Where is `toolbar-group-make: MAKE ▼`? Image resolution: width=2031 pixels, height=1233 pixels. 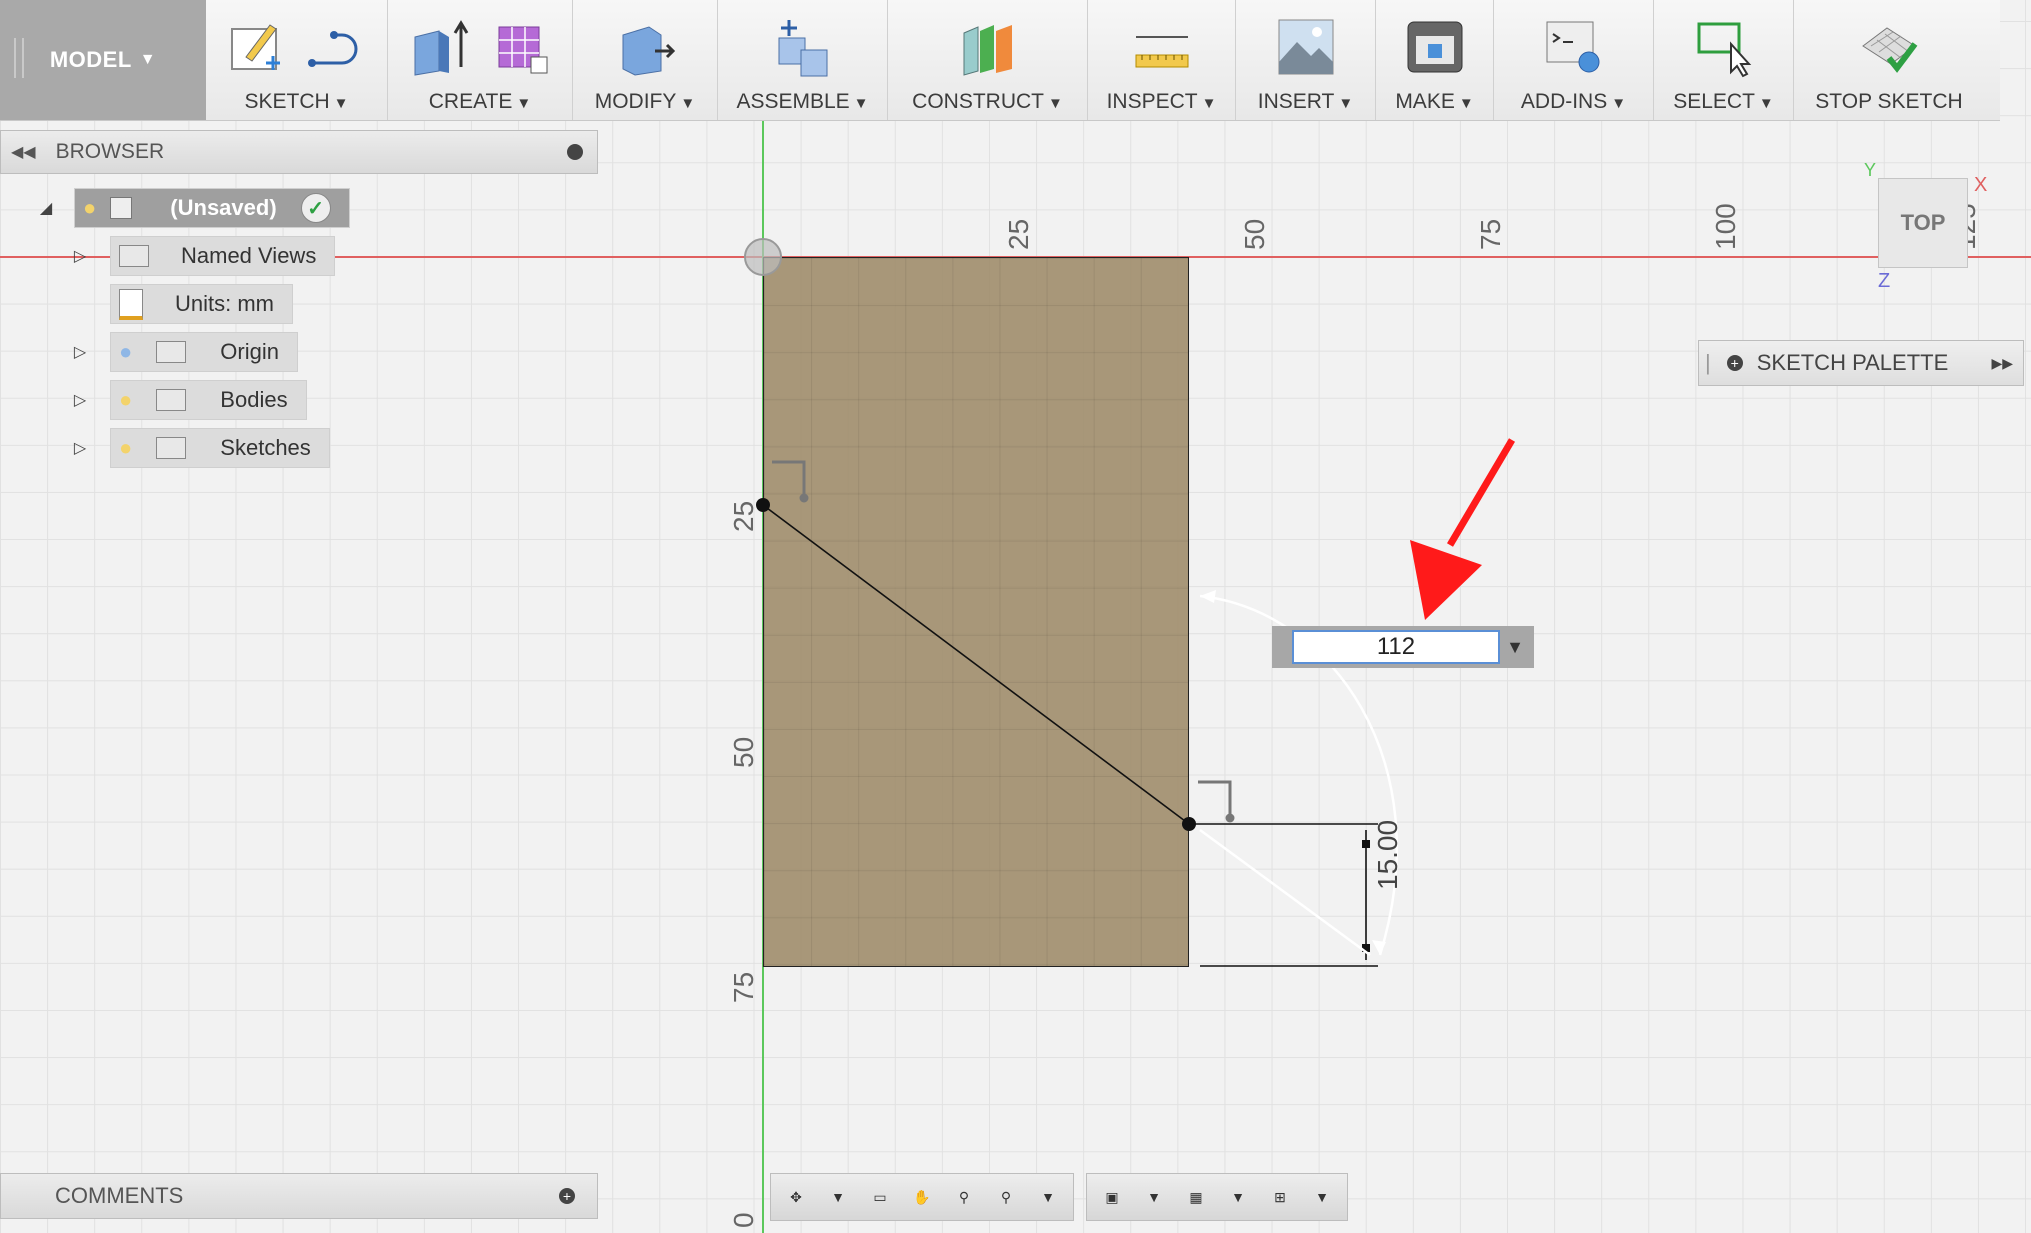 toolbar-group-make: MAKE ▼ is located at coordinates (1435, 60).